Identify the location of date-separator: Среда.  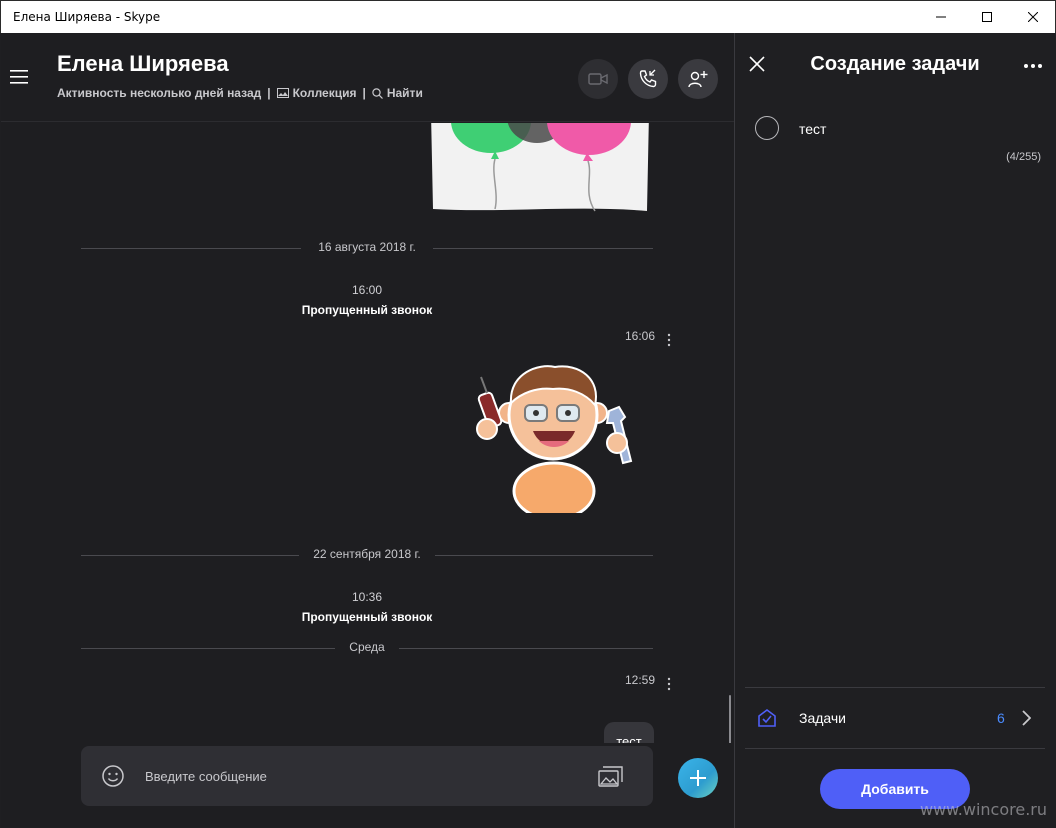
(367, 648).